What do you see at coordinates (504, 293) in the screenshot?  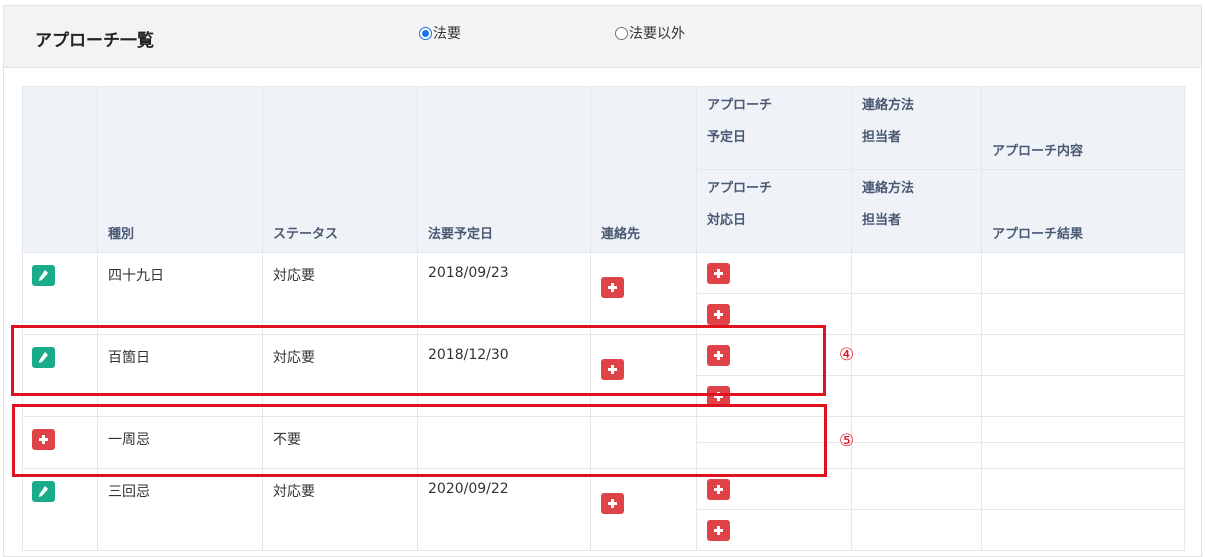 I see `date-cell: 2018/09/23` at bounding box center [504, 293].